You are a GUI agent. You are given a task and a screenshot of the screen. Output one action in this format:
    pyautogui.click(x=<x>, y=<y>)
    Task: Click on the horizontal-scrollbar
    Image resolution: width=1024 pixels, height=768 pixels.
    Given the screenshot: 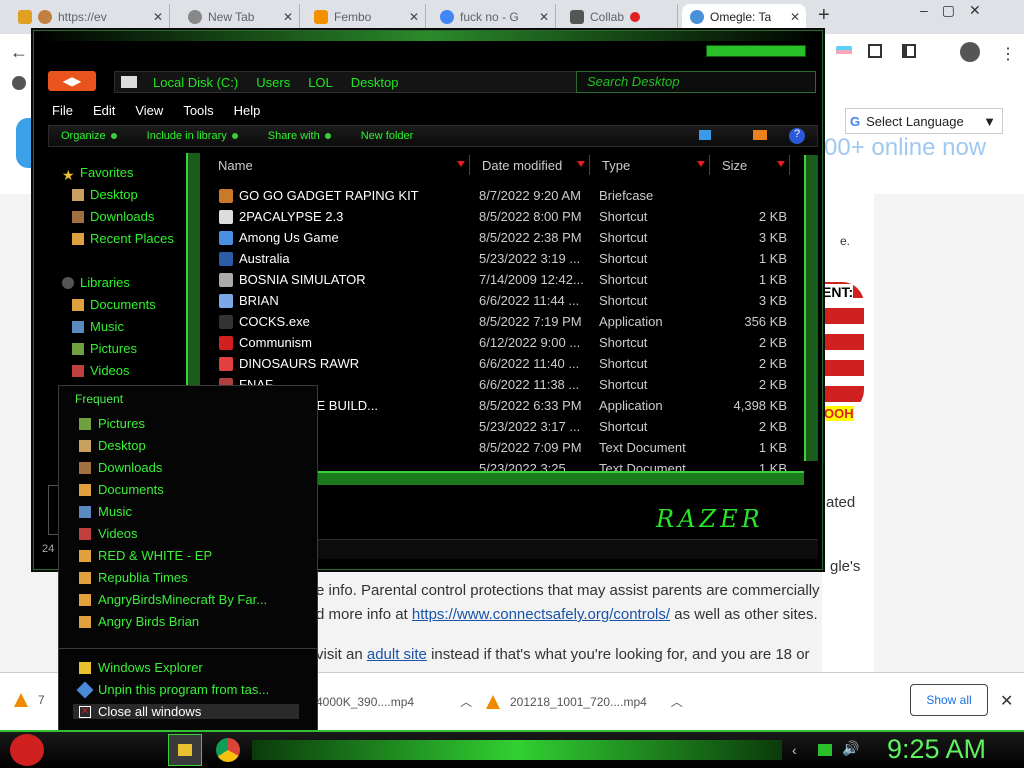 What is the action you would take?
    pyautogui.click(x=559, y=478)
    